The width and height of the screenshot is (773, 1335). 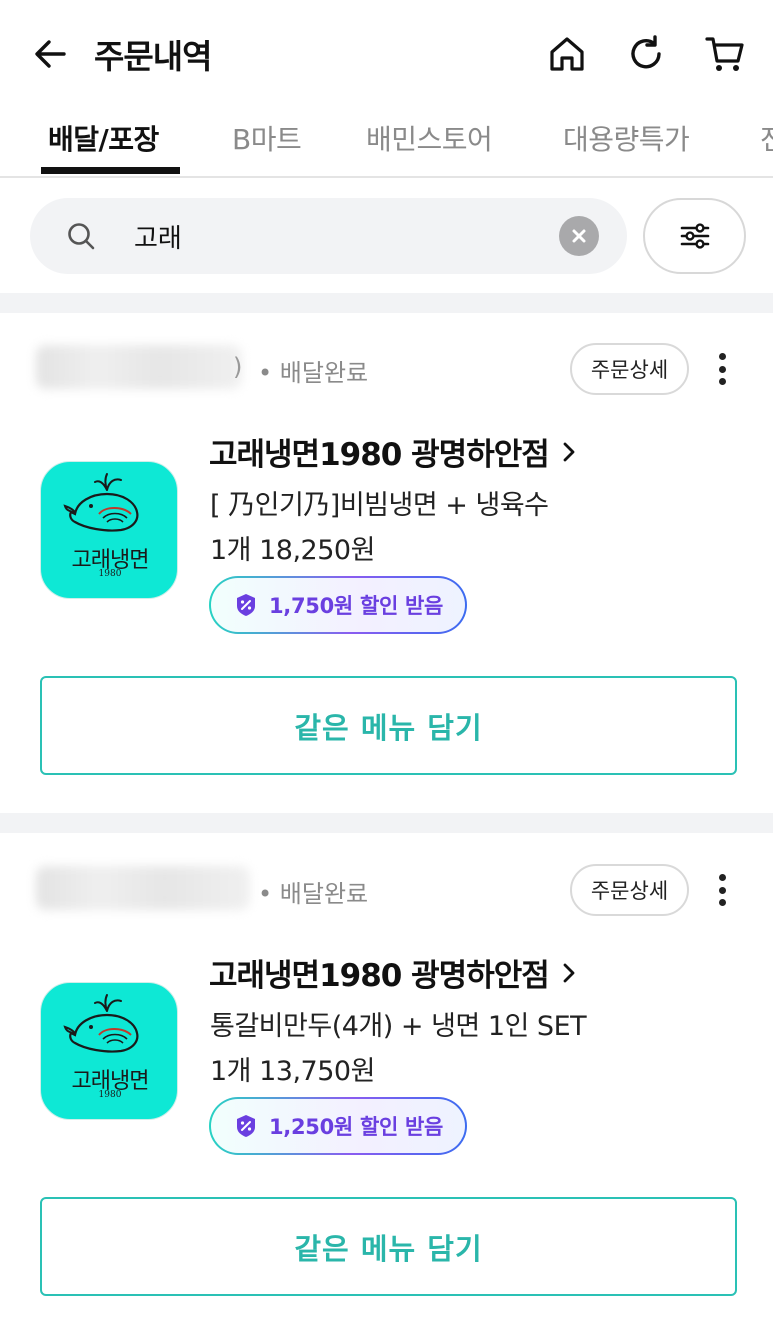 I want to click on category-tabs: 배달/포장 B마트 배민스토어 대용량특가 전, so click(x=386, y=143).